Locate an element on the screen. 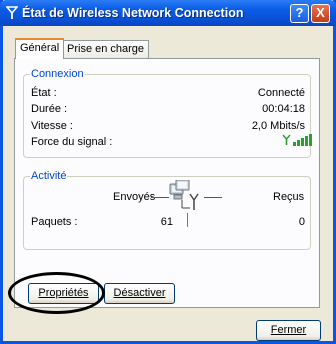  activity-legend: Activité is located at coordinates (49, 176).